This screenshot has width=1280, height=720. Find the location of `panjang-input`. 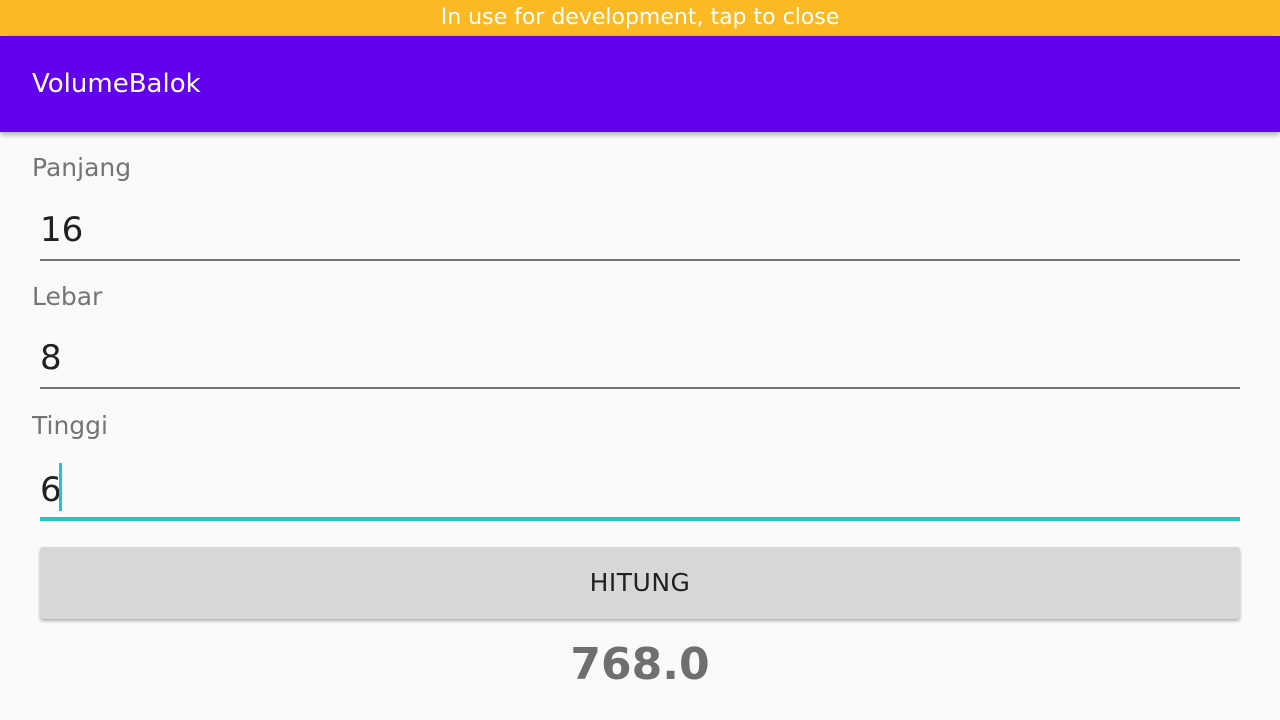

panjang-input is located at coordinates (640, 230).